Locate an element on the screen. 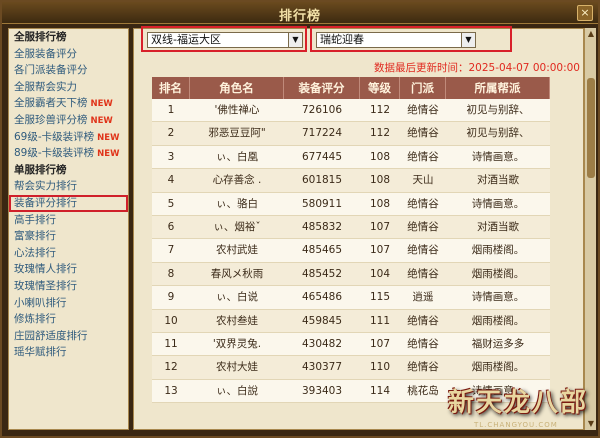 The height and width of the screenshot is (438, 600). sidebar-item: 玫瑰情圣排行 is located at coordinates (68, 286).